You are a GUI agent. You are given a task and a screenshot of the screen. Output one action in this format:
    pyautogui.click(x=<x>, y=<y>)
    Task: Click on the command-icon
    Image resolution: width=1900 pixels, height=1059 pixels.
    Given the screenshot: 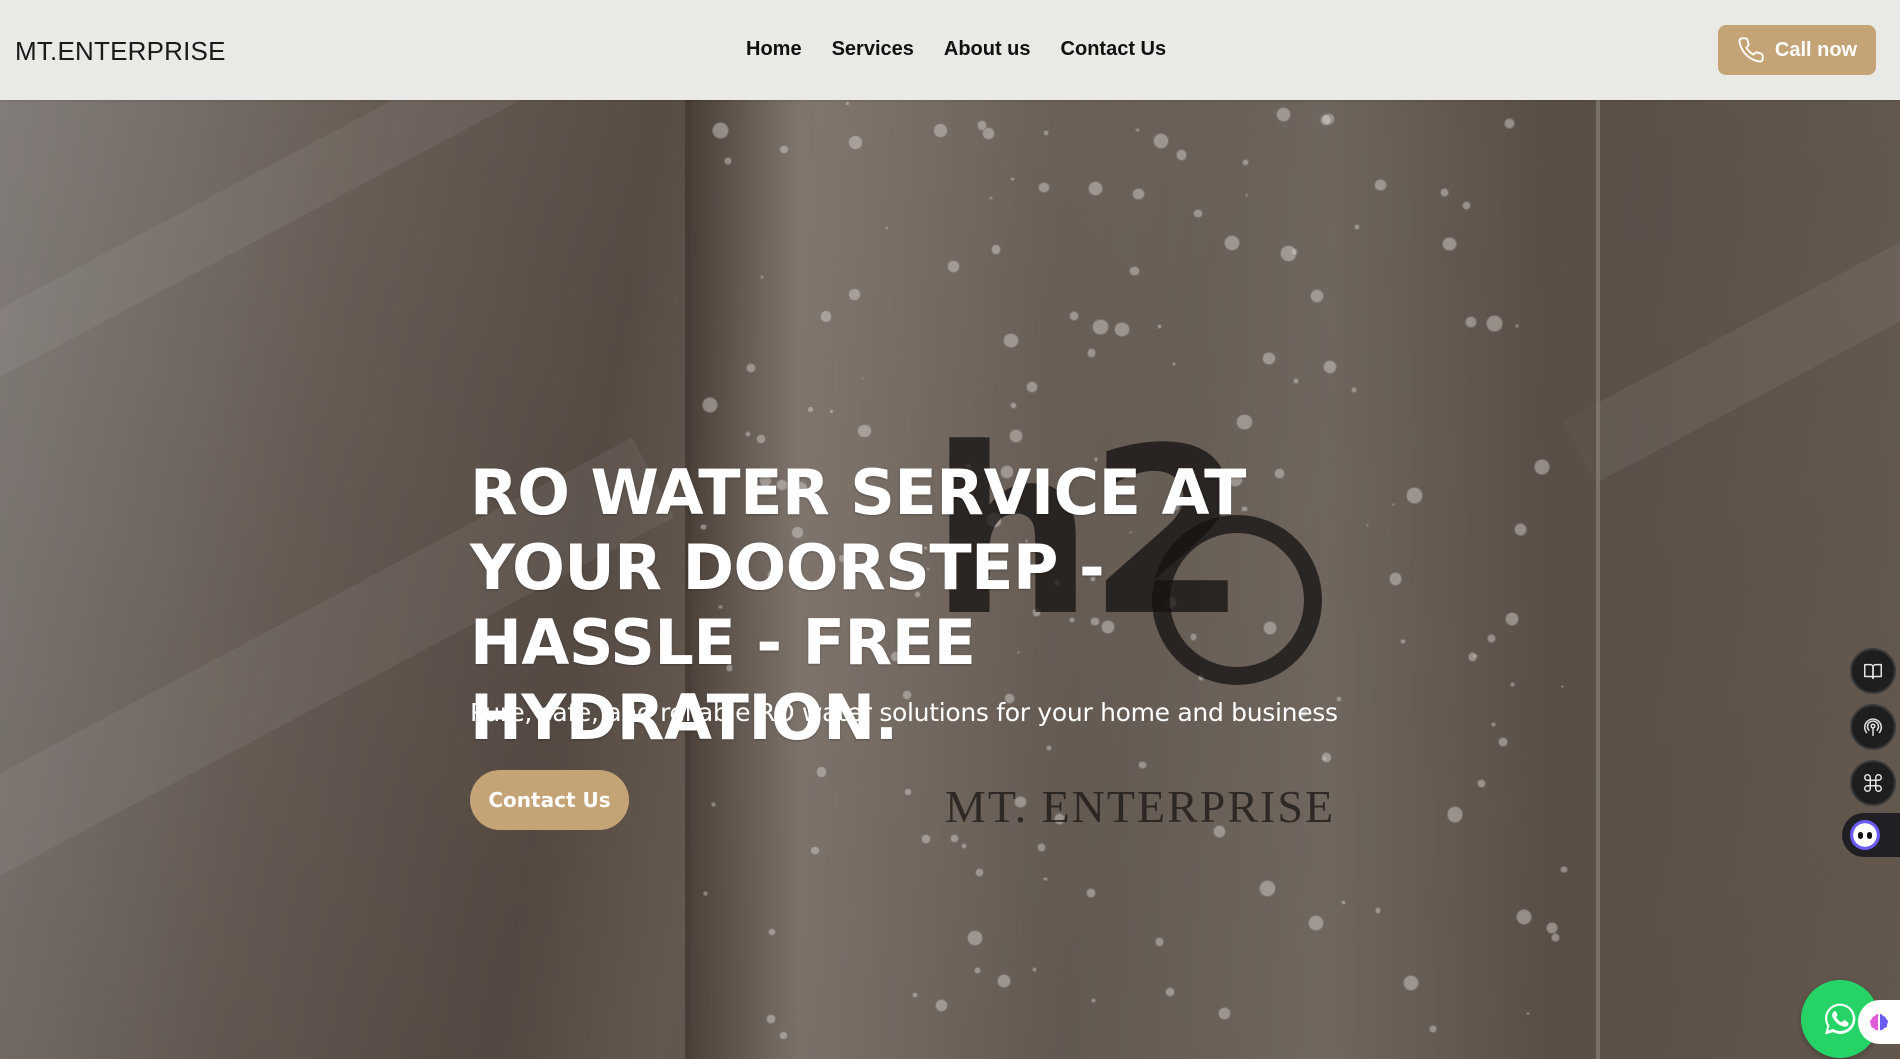 What is the action you would take?
    pyautogui.click(x=1873, y=783)
    